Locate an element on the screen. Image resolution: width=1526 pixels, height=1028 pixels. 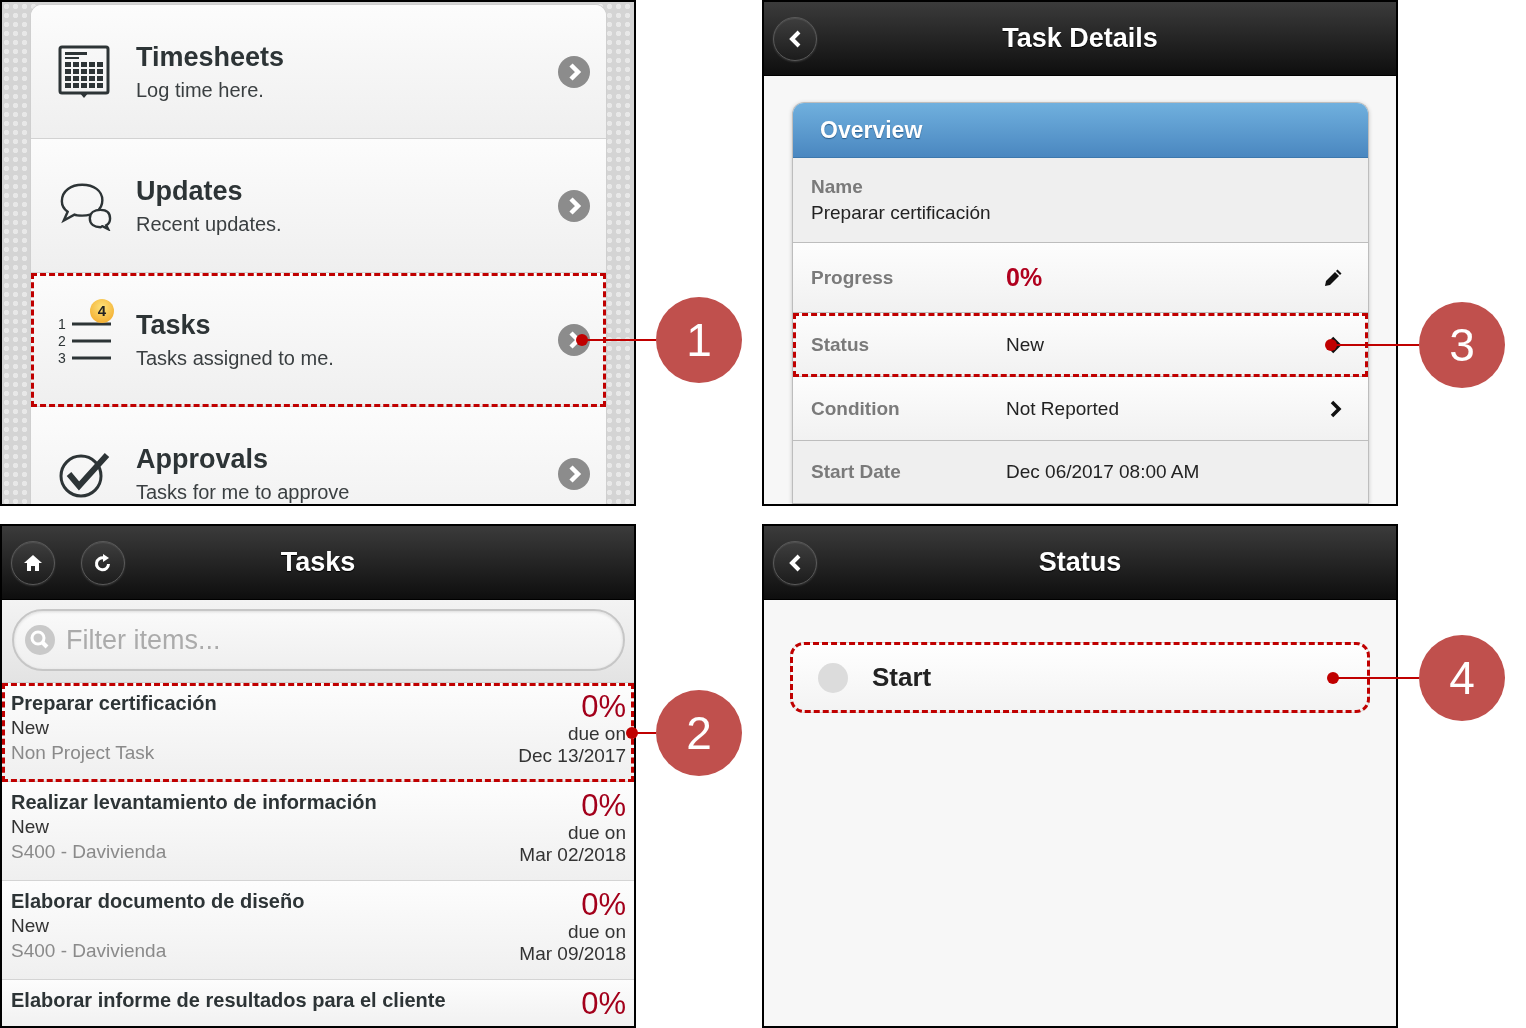
count-badge: 4 is located at coordinates (102, 310).